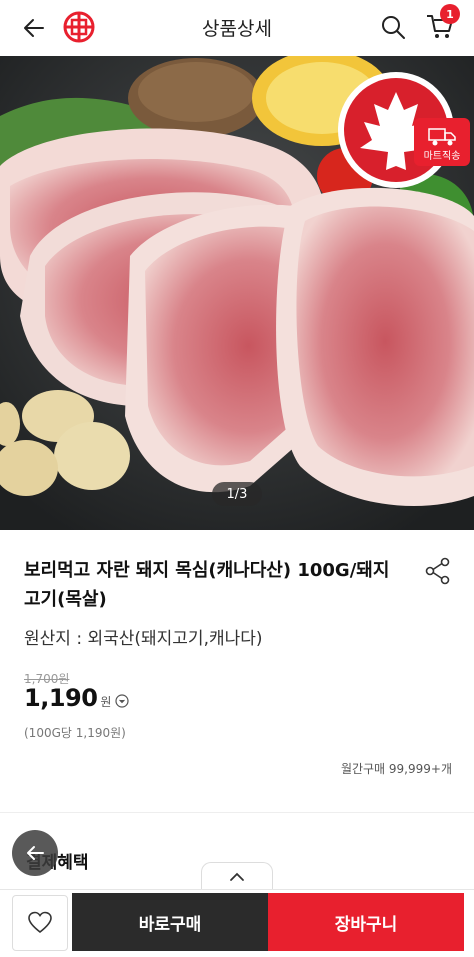 The image size is (474, 957). I want to click on mart-delivery-badge: 마트직송, so click(442, 142).